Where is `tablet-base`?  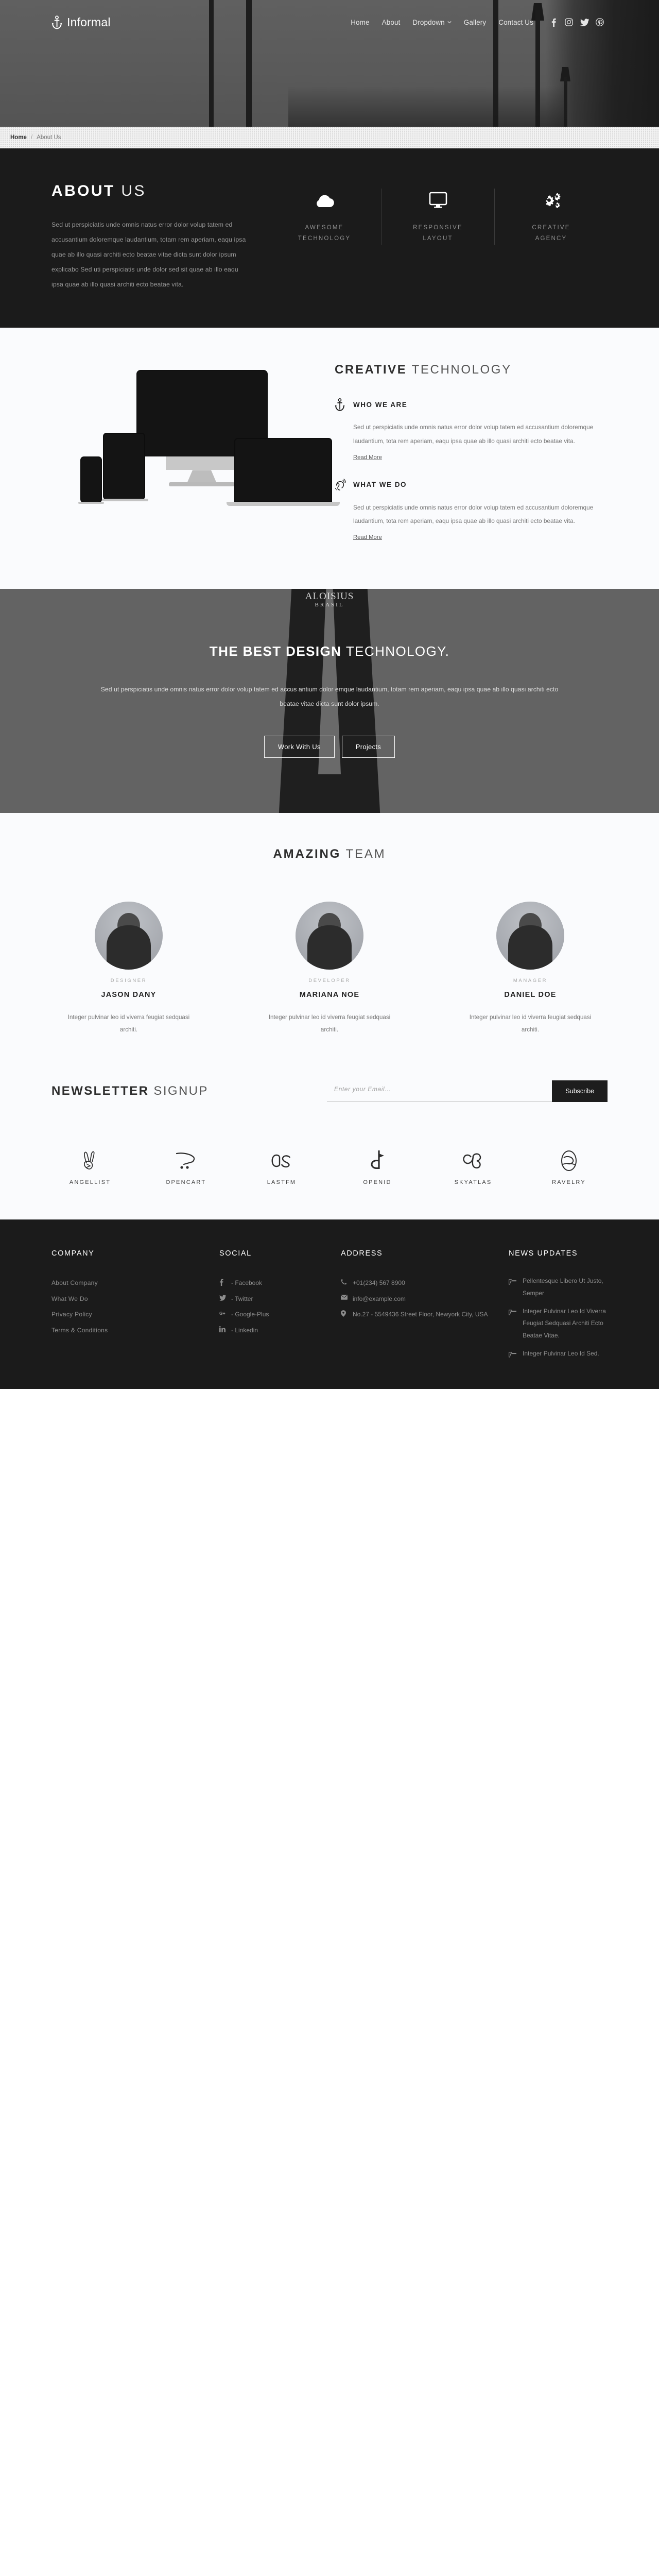
tablet-base is located at coordinates (125, 500).